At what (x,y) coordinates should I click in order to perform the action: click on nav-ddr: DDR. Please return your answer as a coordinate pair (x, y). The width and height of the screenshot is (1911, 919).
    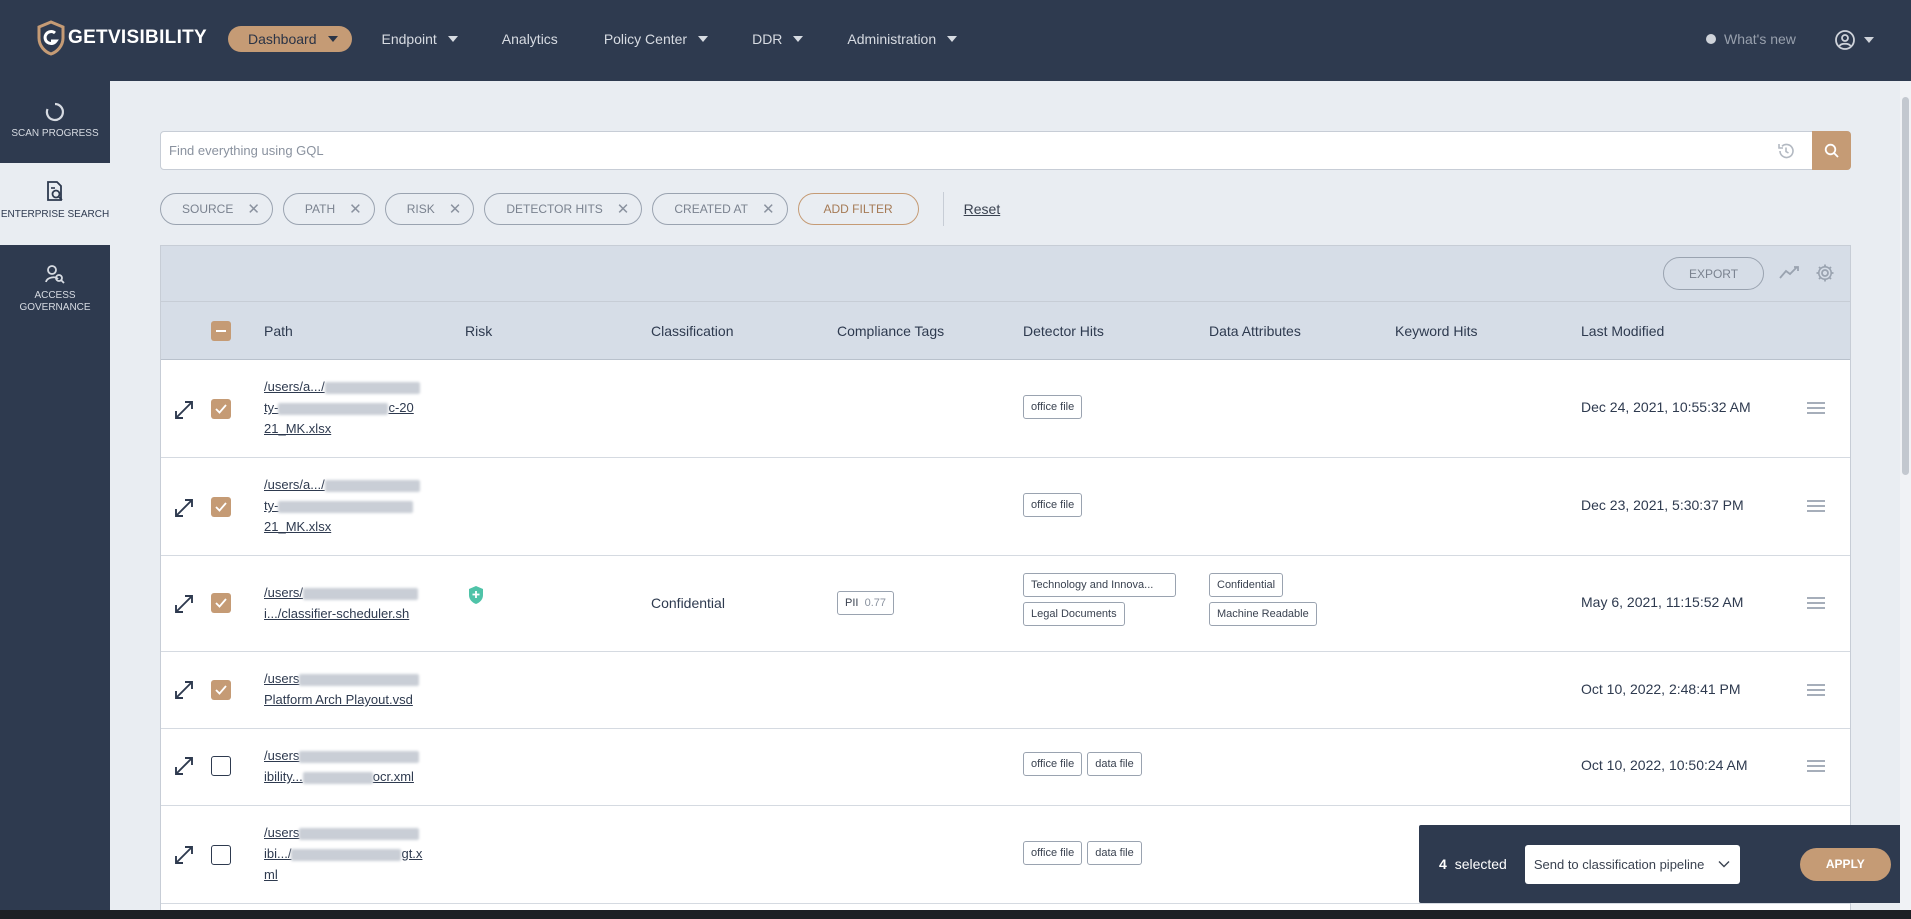
    Looking at the image, I should click on (778, 39).